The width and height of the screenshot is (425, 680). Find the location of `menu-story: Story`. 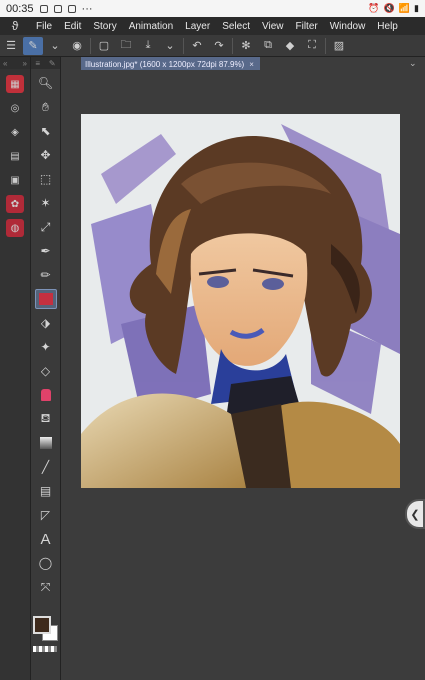

menu-story: Story is located at coordinates (104, 26).